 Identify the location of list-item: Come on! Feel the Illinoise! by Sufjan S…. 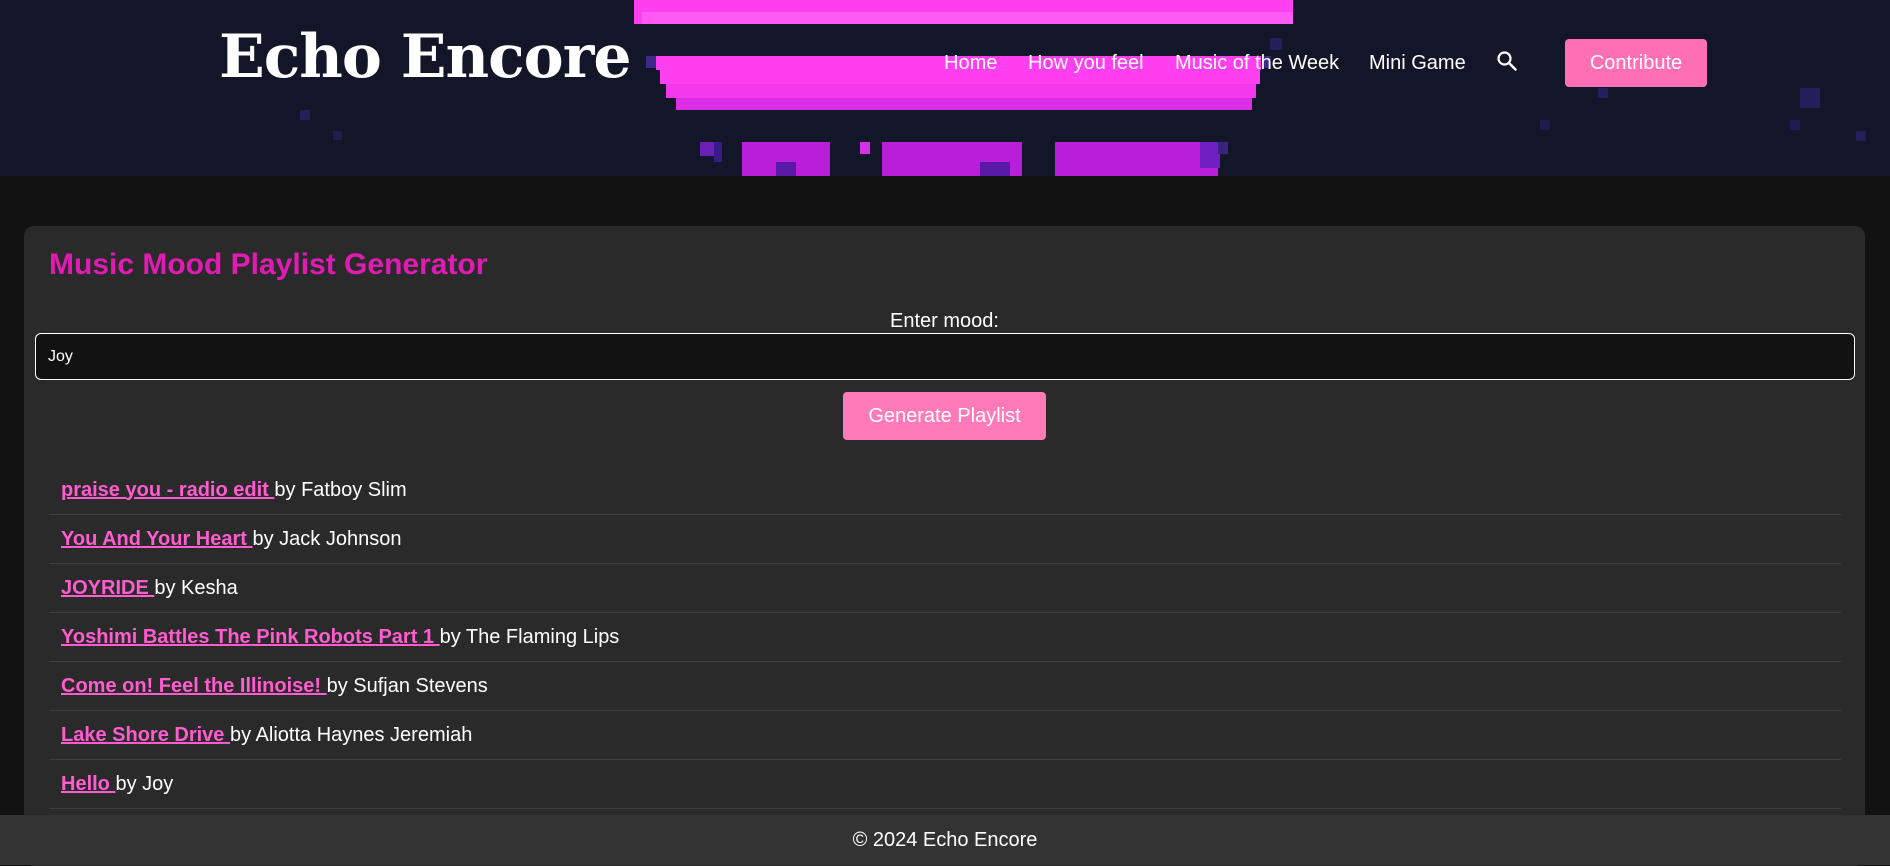
(945, 686).